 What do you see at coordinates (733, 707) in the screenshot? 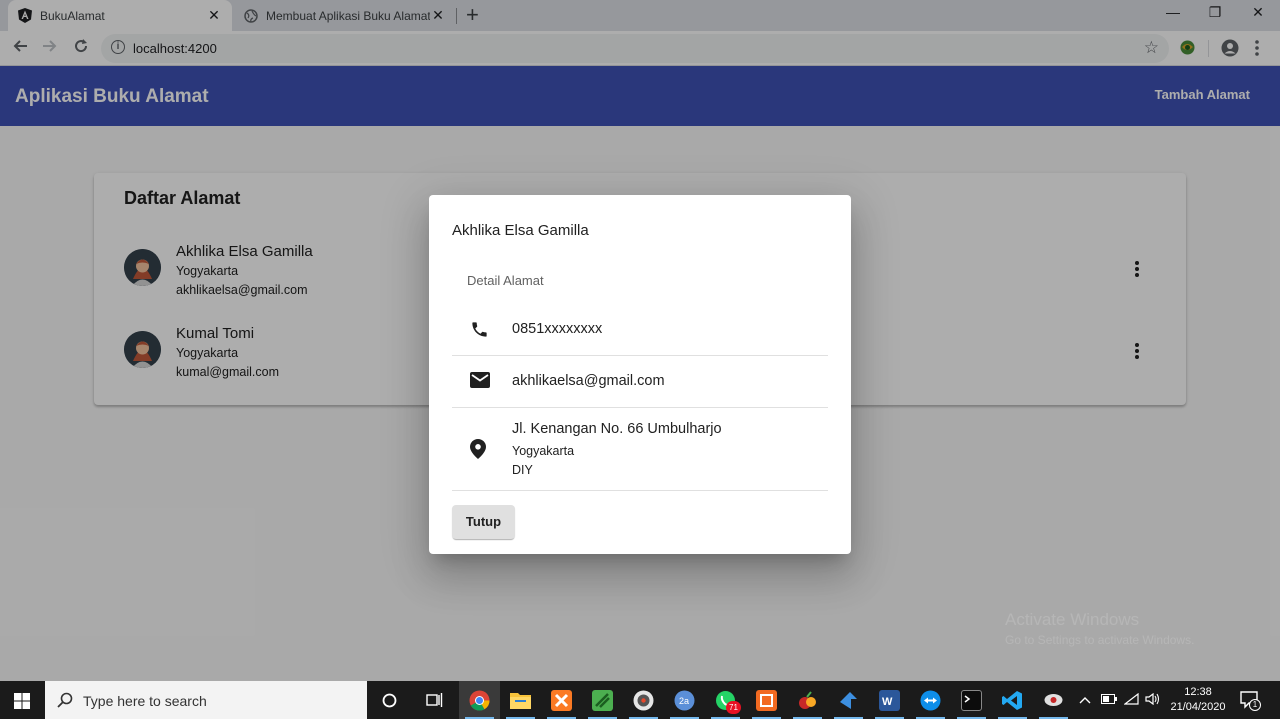
I see `whatsapp-badge: 71` at bounding box center [733, 707].